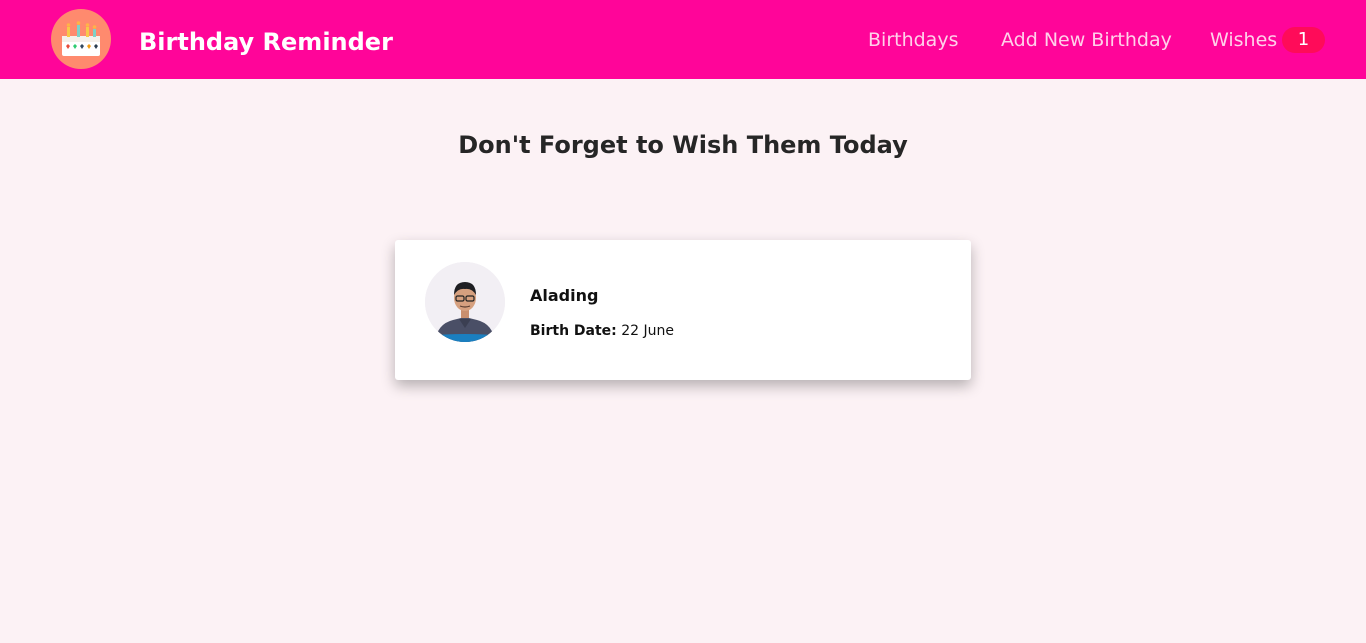 This screenshot has height=643, width=1366. I want to click on birthday-card: Alading Birth Date: 22 June, so click(683, 310).